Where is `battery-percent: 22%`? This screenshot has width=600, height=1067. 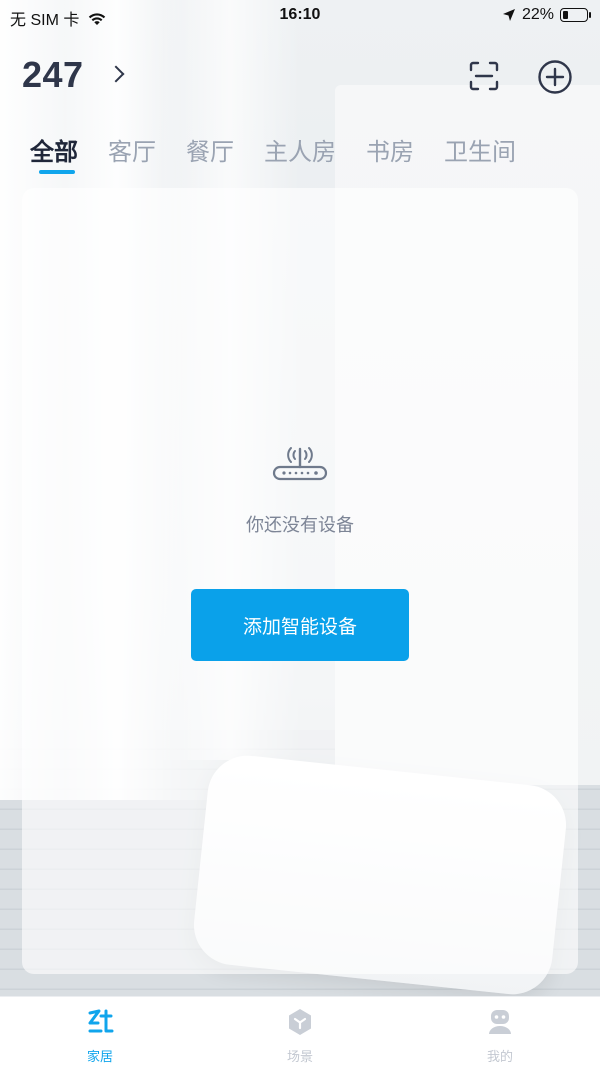
battery-percent: 22% is located at coordinates (537, 14).